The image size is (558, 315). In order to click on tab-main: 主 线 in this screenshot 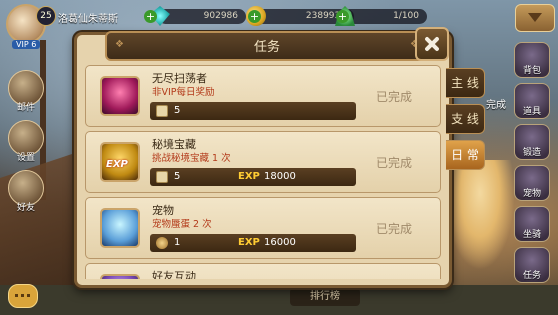, I will do `click(465, 83)`.